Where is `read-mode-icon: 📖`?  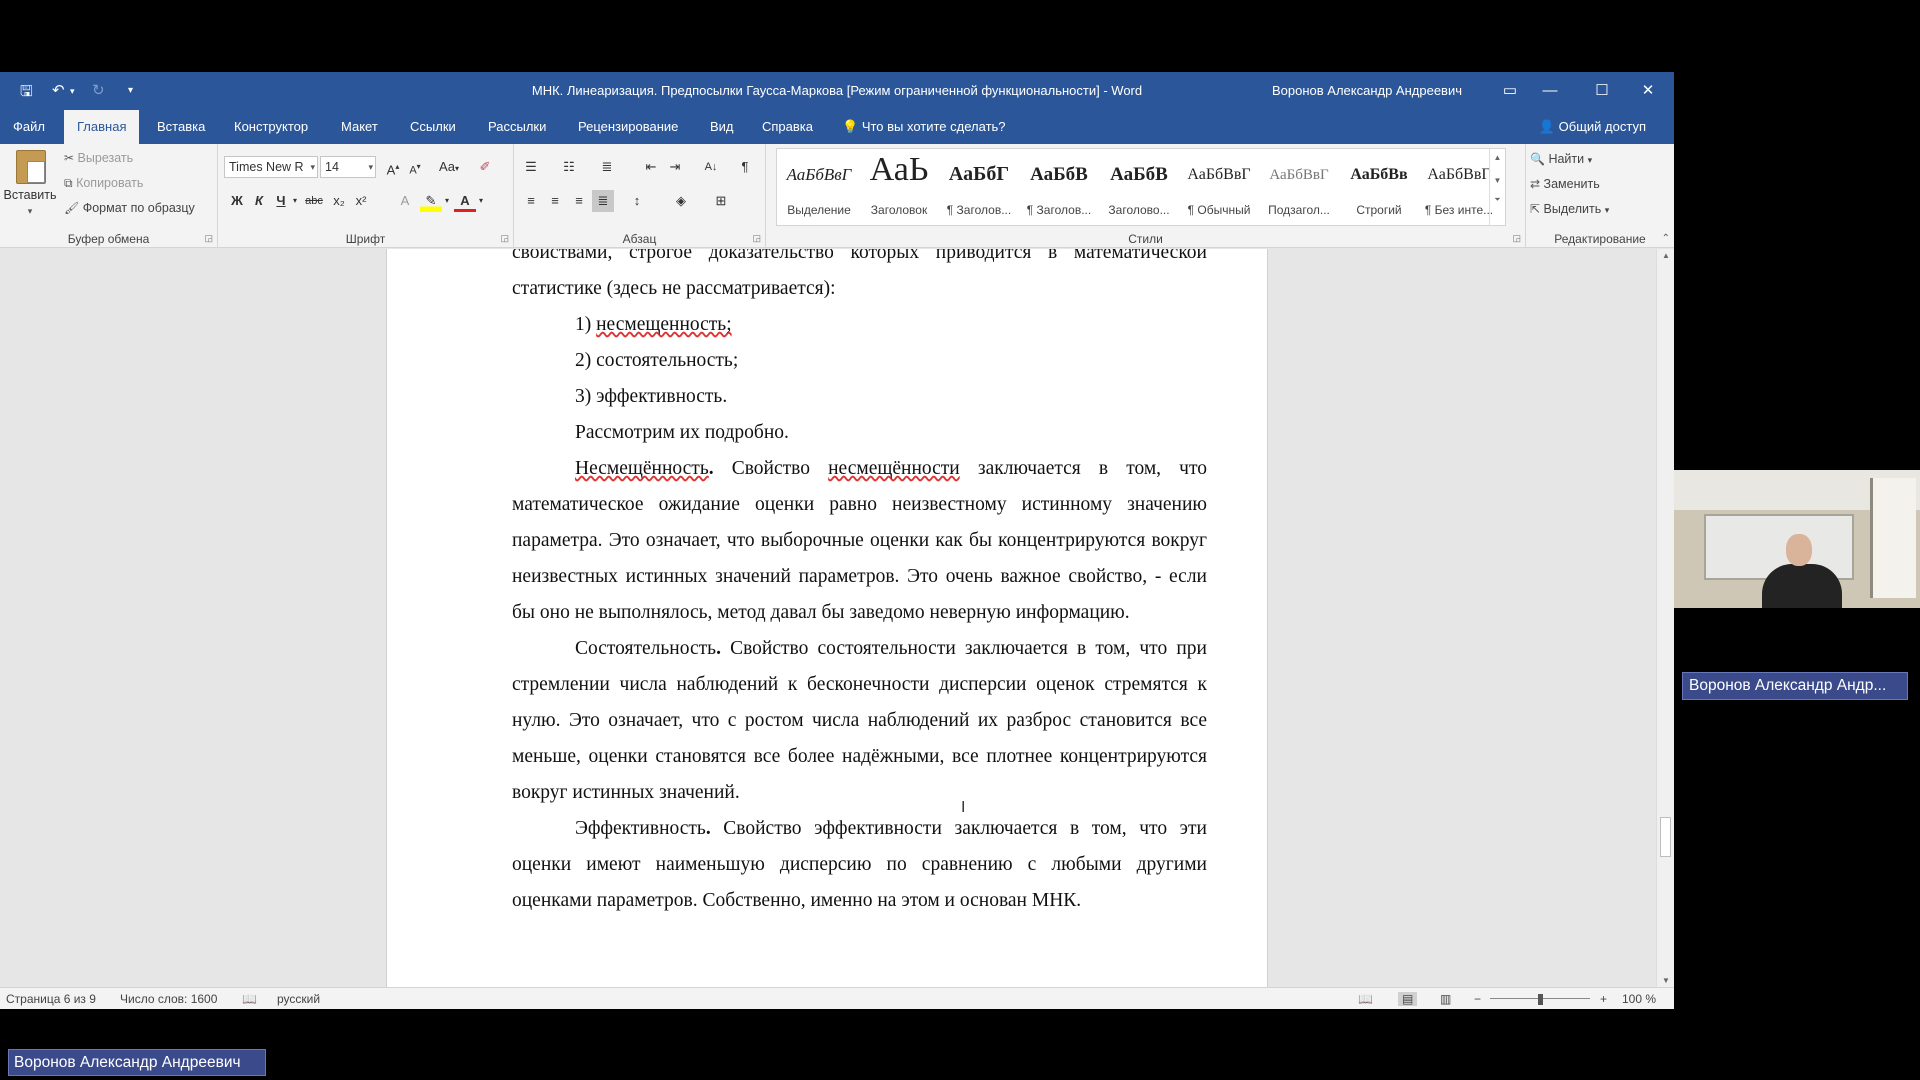 read-mode-icon: 📖 is located at coordinates (1365, 999).